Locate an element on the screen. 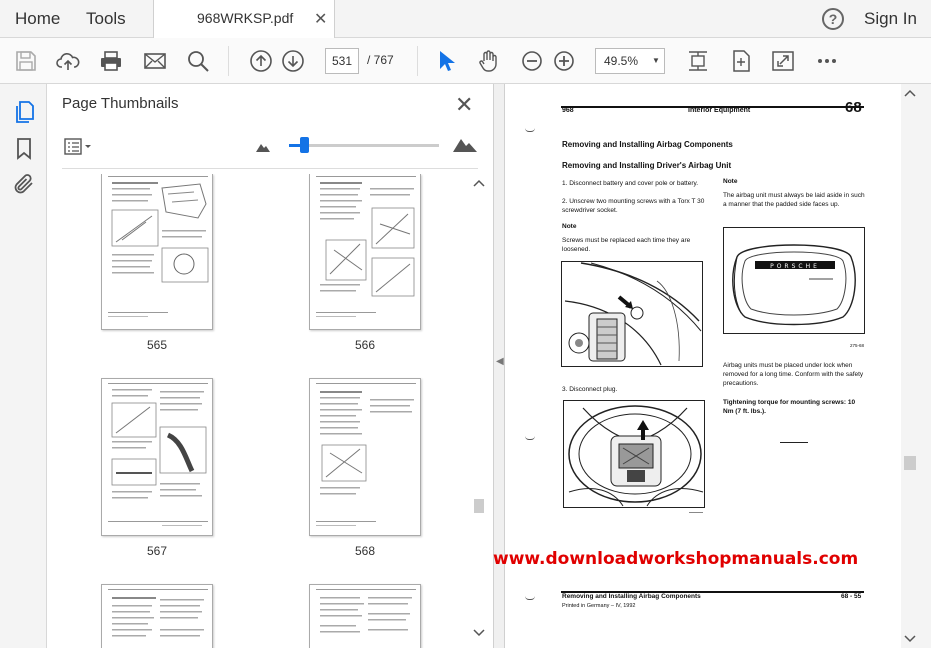 Image resolution: width=931 pixels, height=648 pixels. main-toolbar: 531 / 767 49.5% ▼ is located at coordinates (465, 61).